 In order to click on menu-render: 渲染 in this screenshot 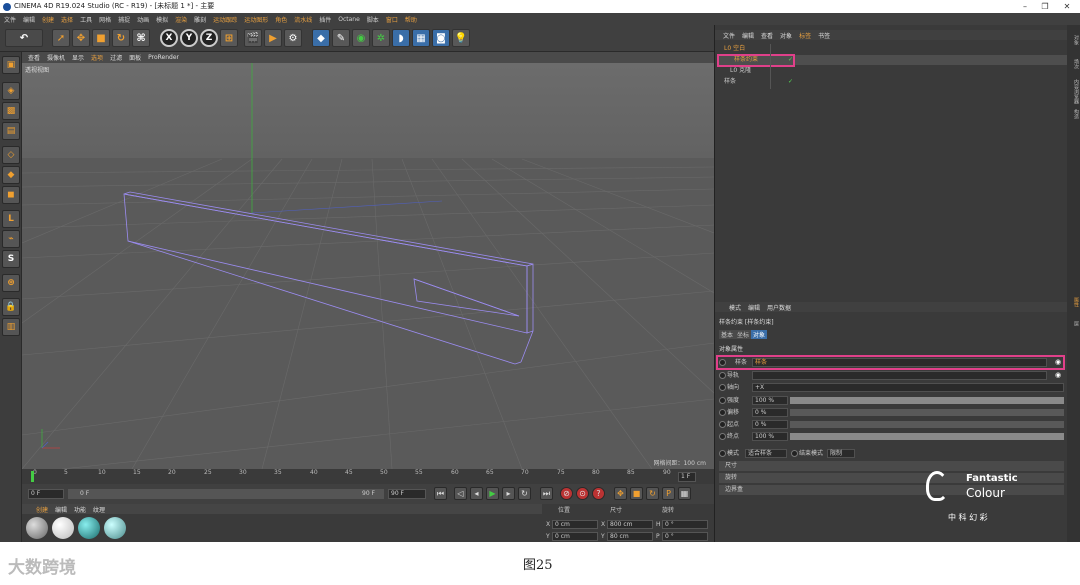, I will do `click(181, 19)`.